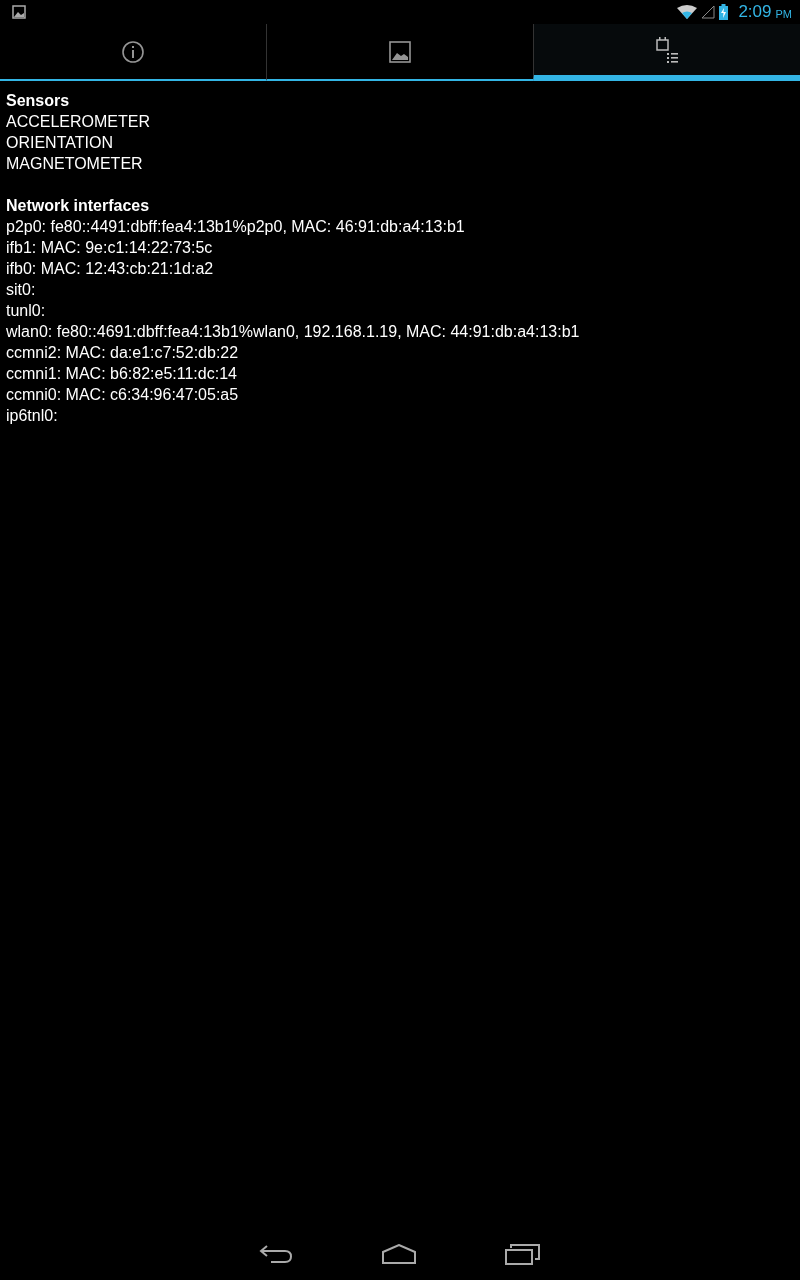 Image resolution: width=800 pixels, height=1280 pixels. I want to click on info-line: ccmni2: MAC: da:e1:c7:52:db:22, so click(123, 353).